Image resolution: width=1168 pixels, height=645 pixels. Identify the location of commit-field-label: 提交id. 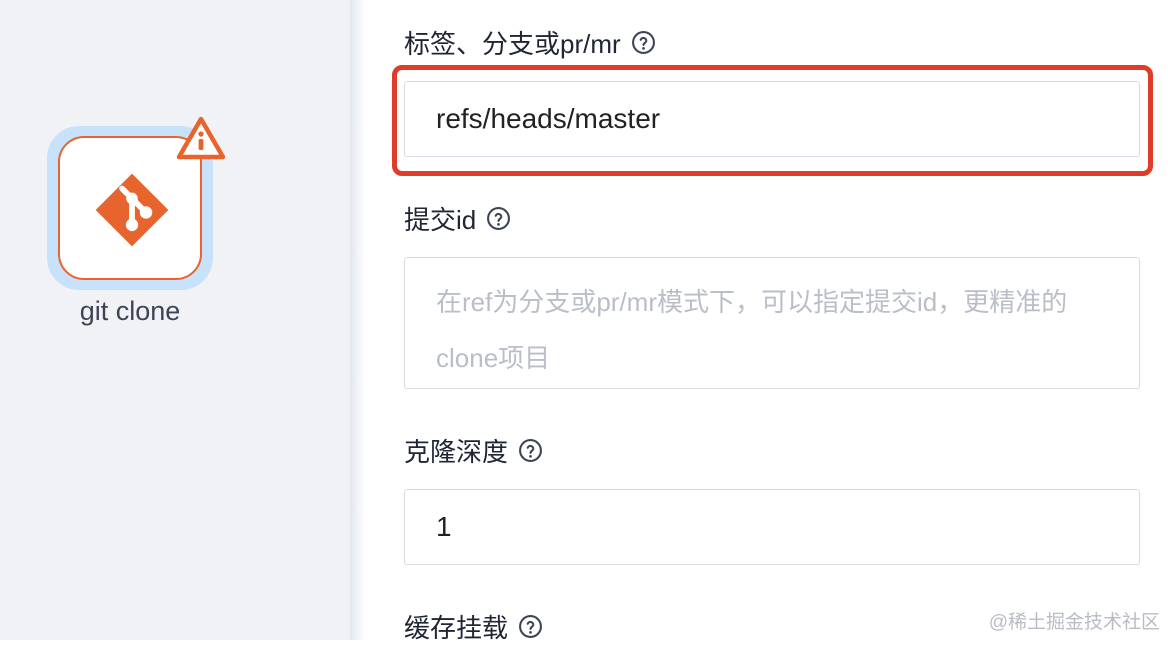
(457, 218).